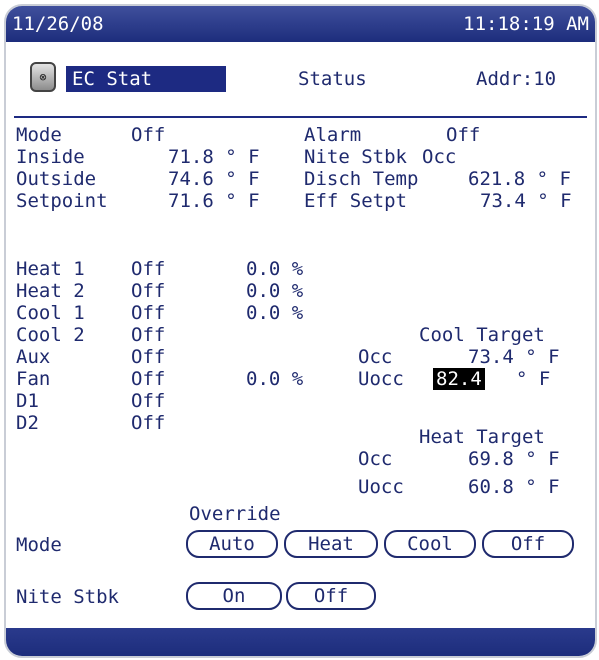 Image resolution: width=599 pixels, height=660 pixels. Describe the element at coordinates (67, 597) in the screenshot. I see `nite-stbk-override-label: Nite Stbk` at that location.